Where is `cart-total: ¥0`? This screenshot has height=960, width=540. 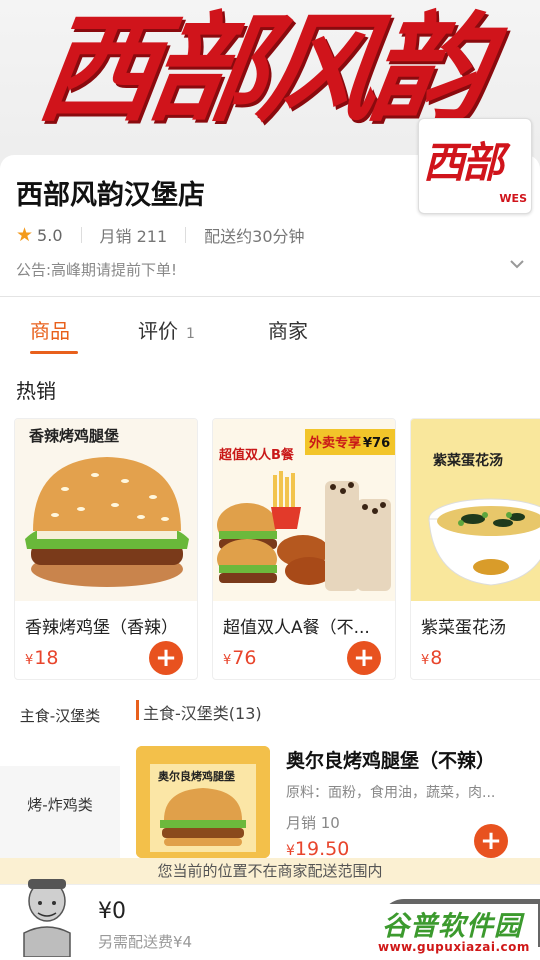 cart-total: ¥0 is located at coordinates (112, 911).